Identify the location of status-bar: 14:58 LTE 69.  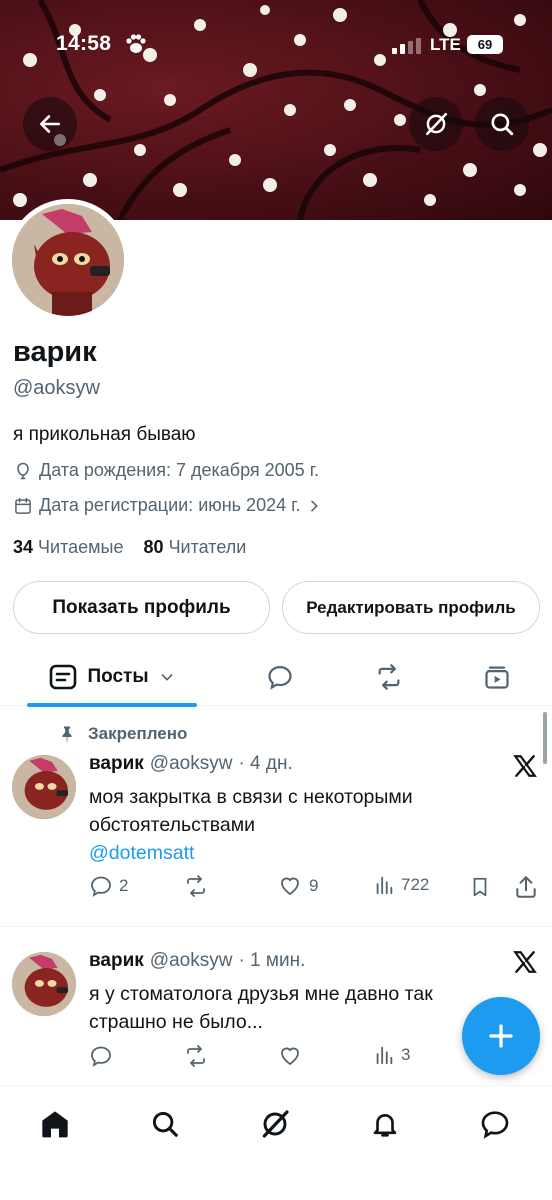
(276, 45).